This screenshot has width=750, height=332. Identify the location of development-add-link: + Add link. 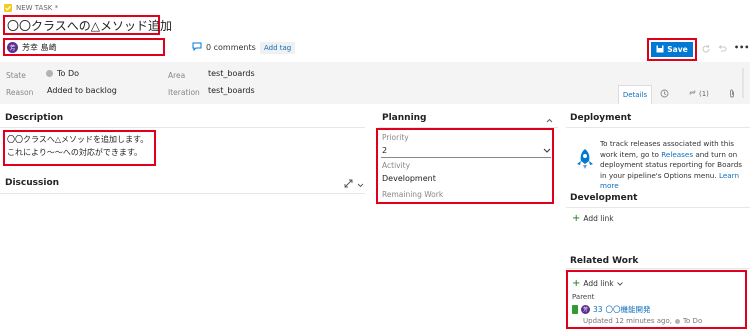
(593, 218).